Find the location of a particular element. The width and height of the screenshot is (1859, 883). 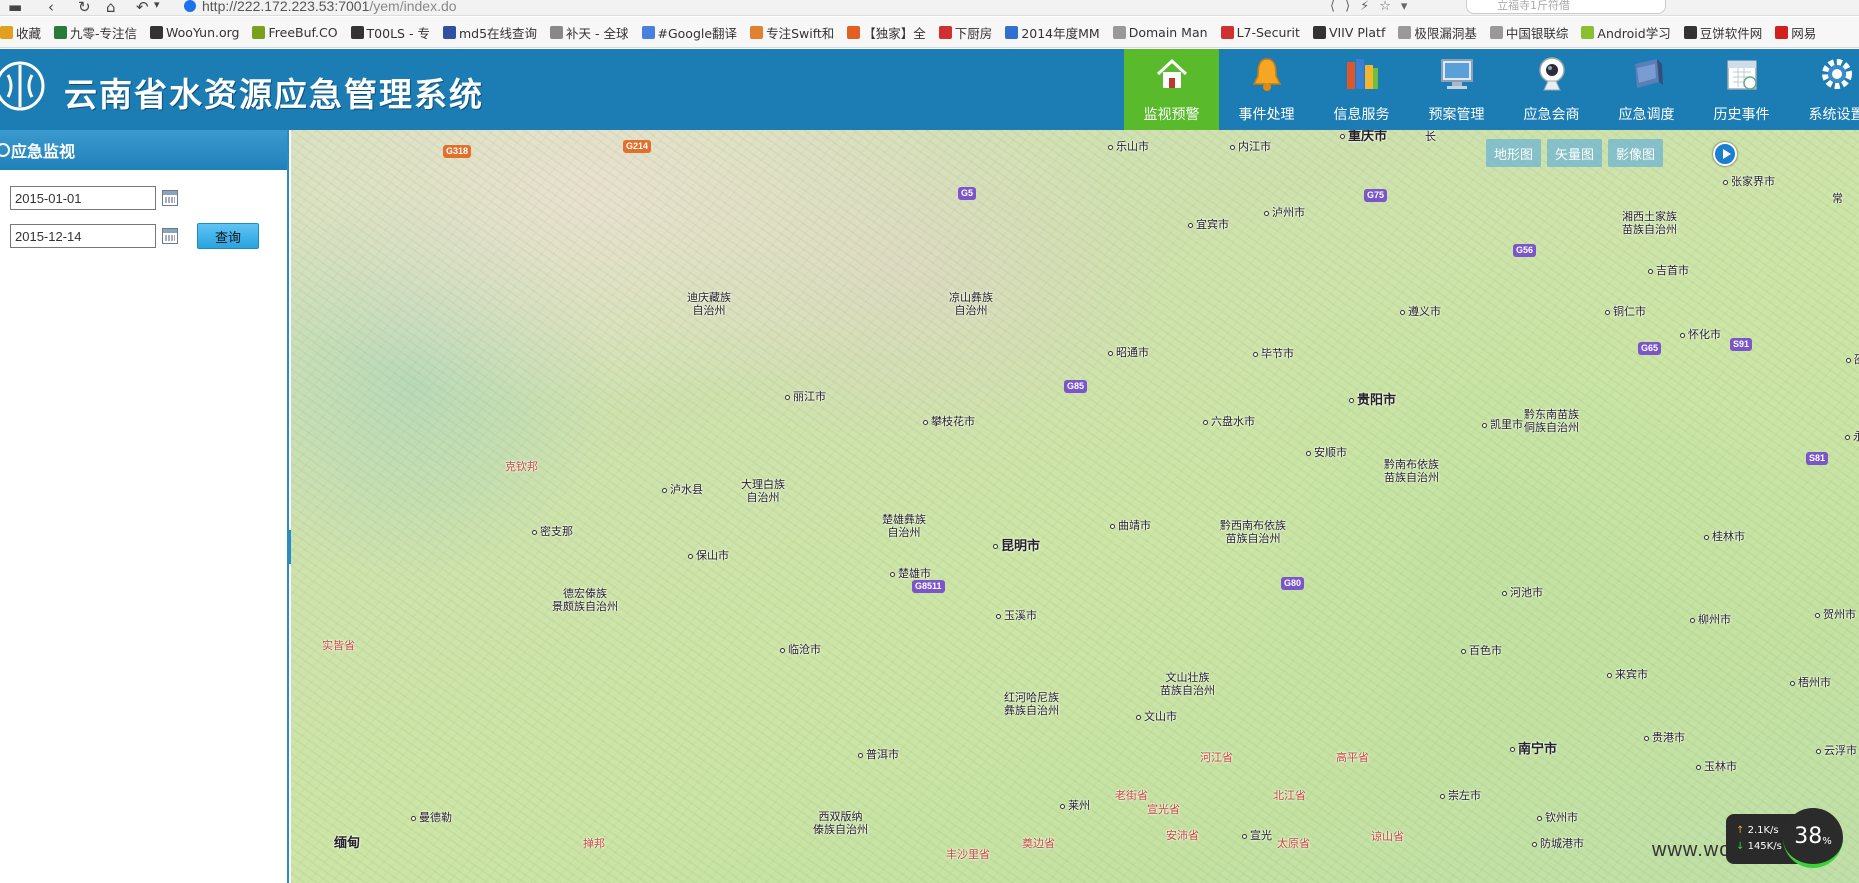

md5-icon is located at coordinates (449, 32).